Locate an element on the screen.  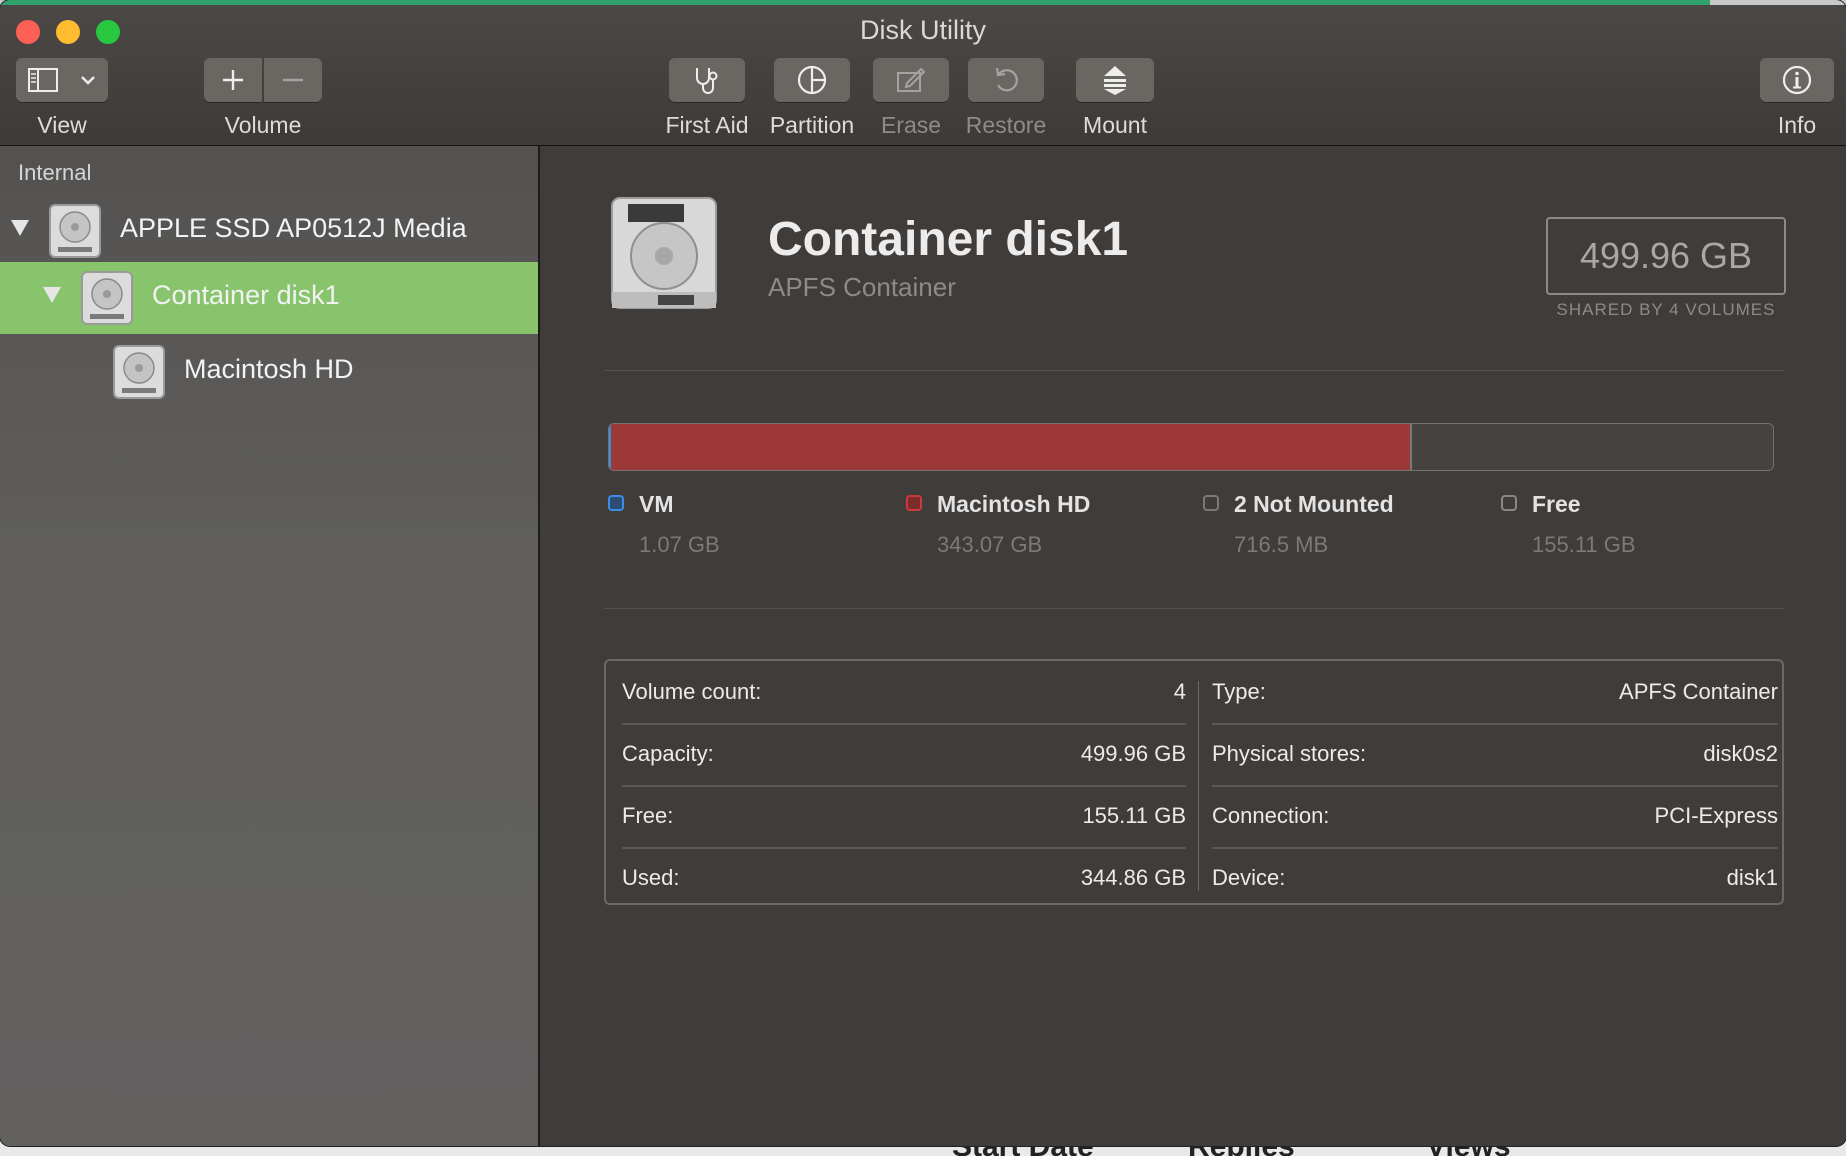
view-label: View is located at coordinates (62, 125).